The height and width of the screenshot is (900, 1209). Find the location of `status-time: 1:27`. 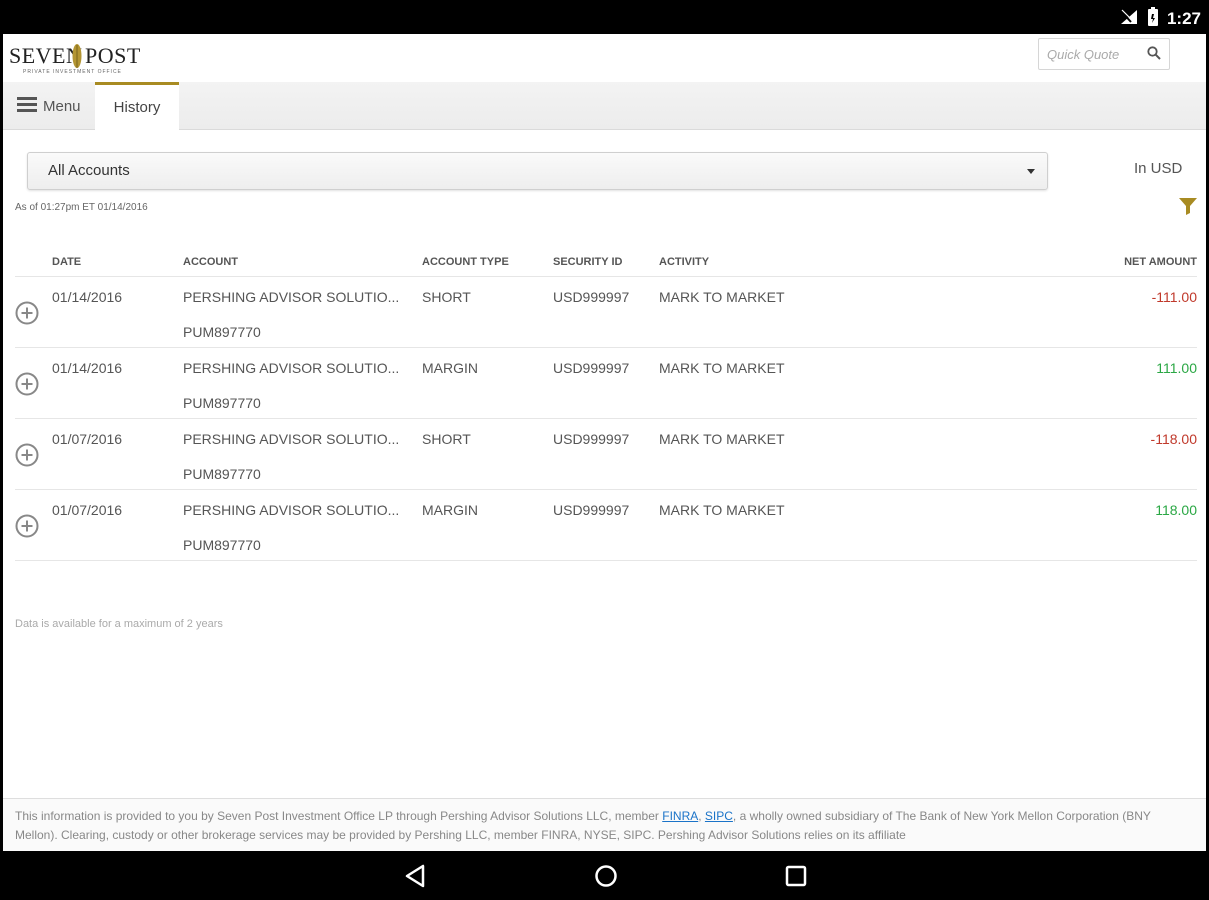

status-time: 1:27 is located at coordinates (1183, 18).